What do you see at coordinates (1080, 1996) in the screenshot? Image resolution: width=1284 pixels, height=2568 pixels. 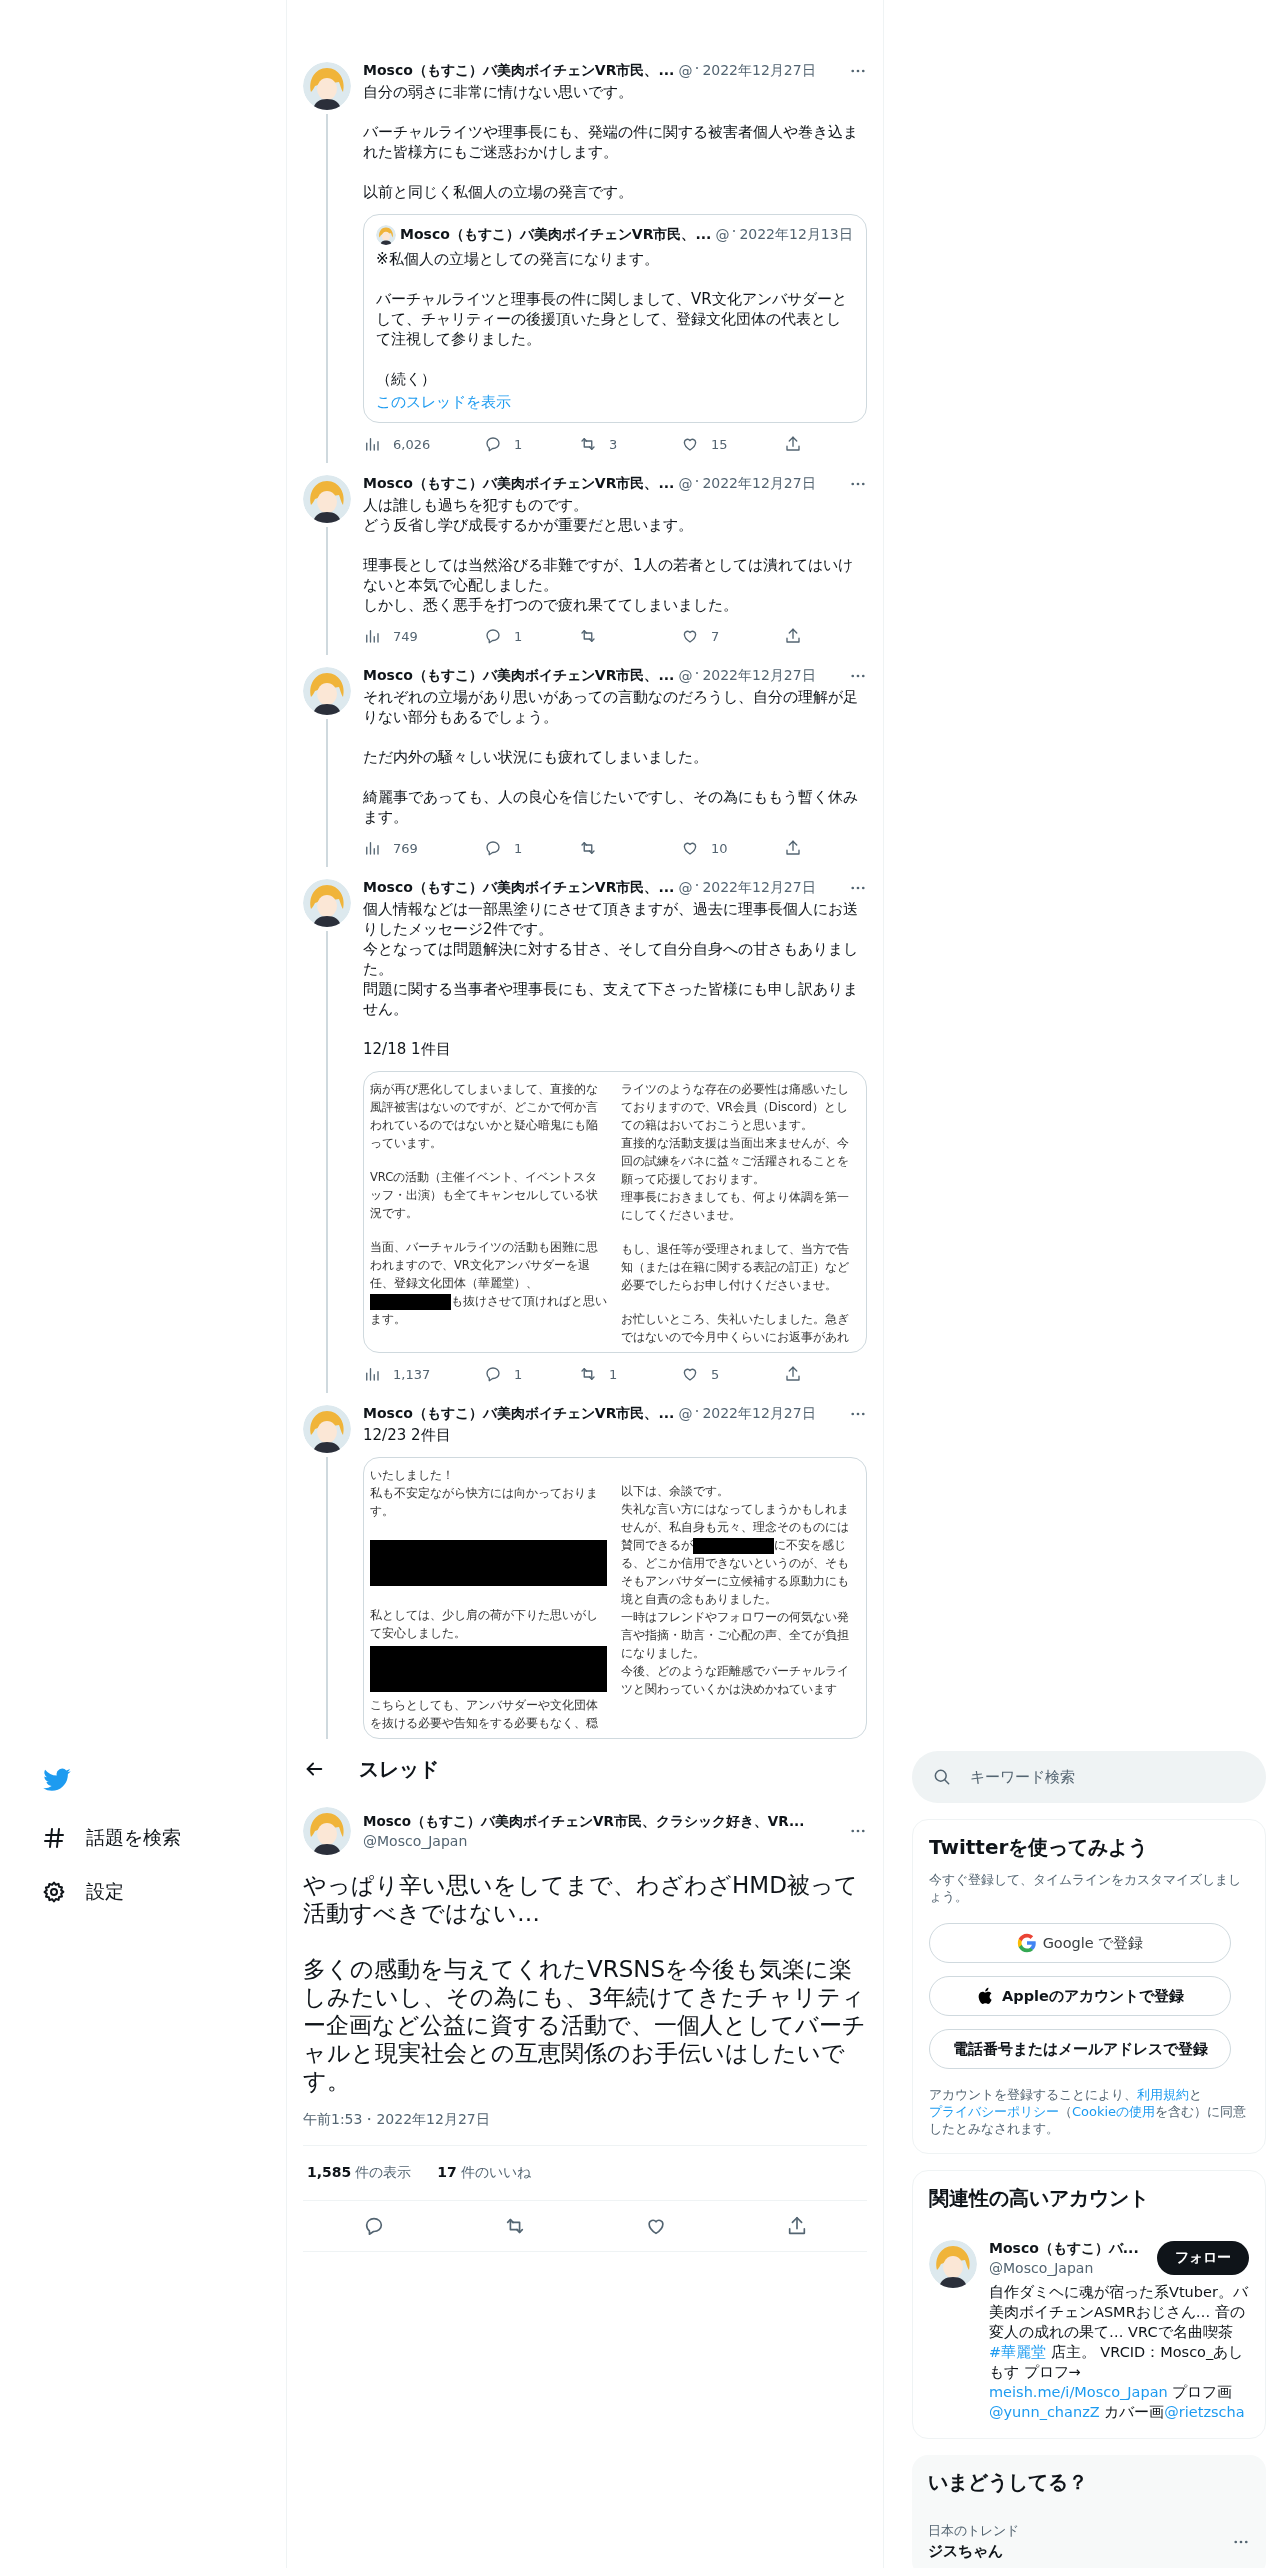 I see `signup-button: Appleのアカウントで登録` at bounding box center [1080, 1996].